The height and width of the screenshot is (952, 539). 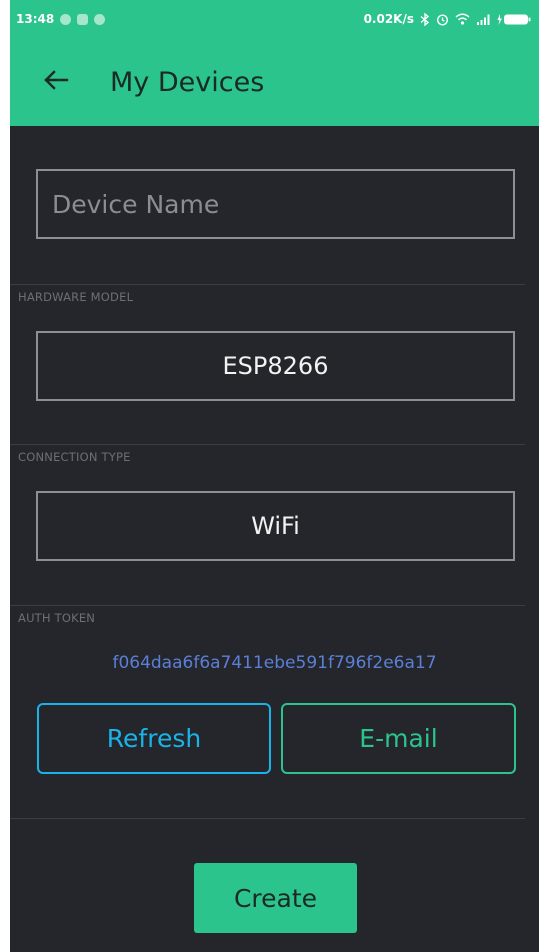 I want to click on refresh-label: Refresh, so click(x=154, y=738).